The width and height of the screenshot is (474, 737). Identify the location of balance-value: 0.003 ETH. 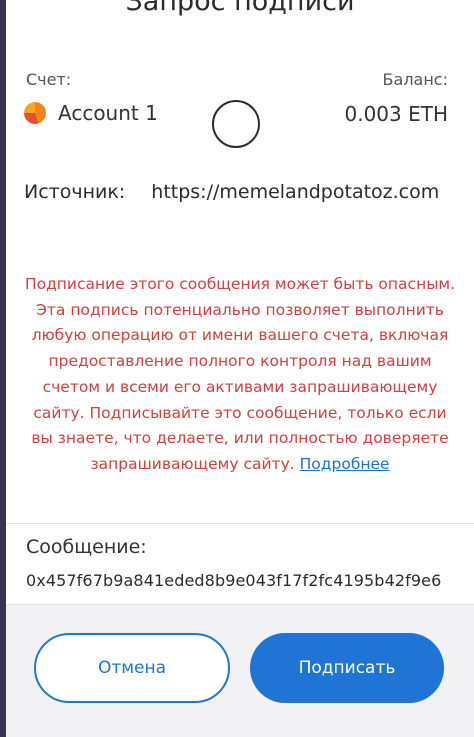
(396, 114).